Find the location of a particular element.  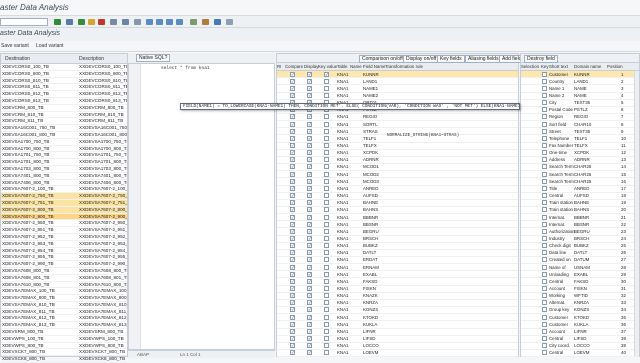

last-page-icon is located at coordinates (179, 22).